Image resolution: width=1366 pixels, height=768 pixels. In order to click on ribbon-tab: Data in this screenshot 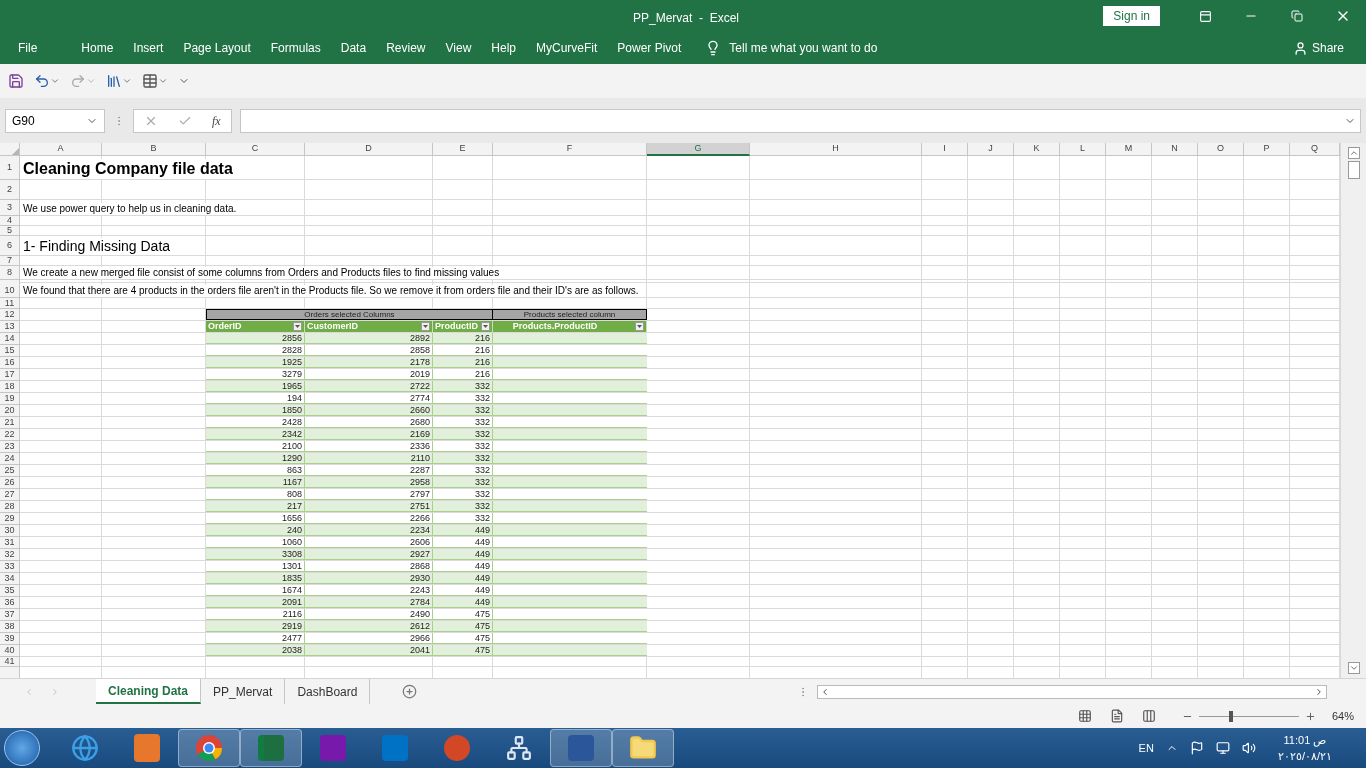, I will do `click(353, 48)`.